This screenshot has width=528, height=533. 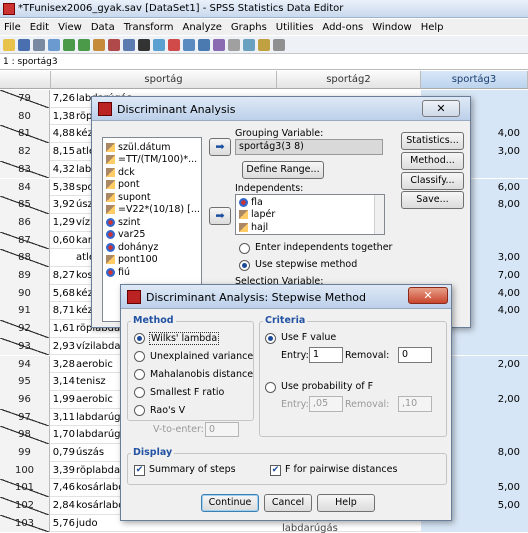 What do you see at coordinates (63, 417) in the screenshot?
I see `sportag-code-cell: 3,11` at bounding box center [63, 417].